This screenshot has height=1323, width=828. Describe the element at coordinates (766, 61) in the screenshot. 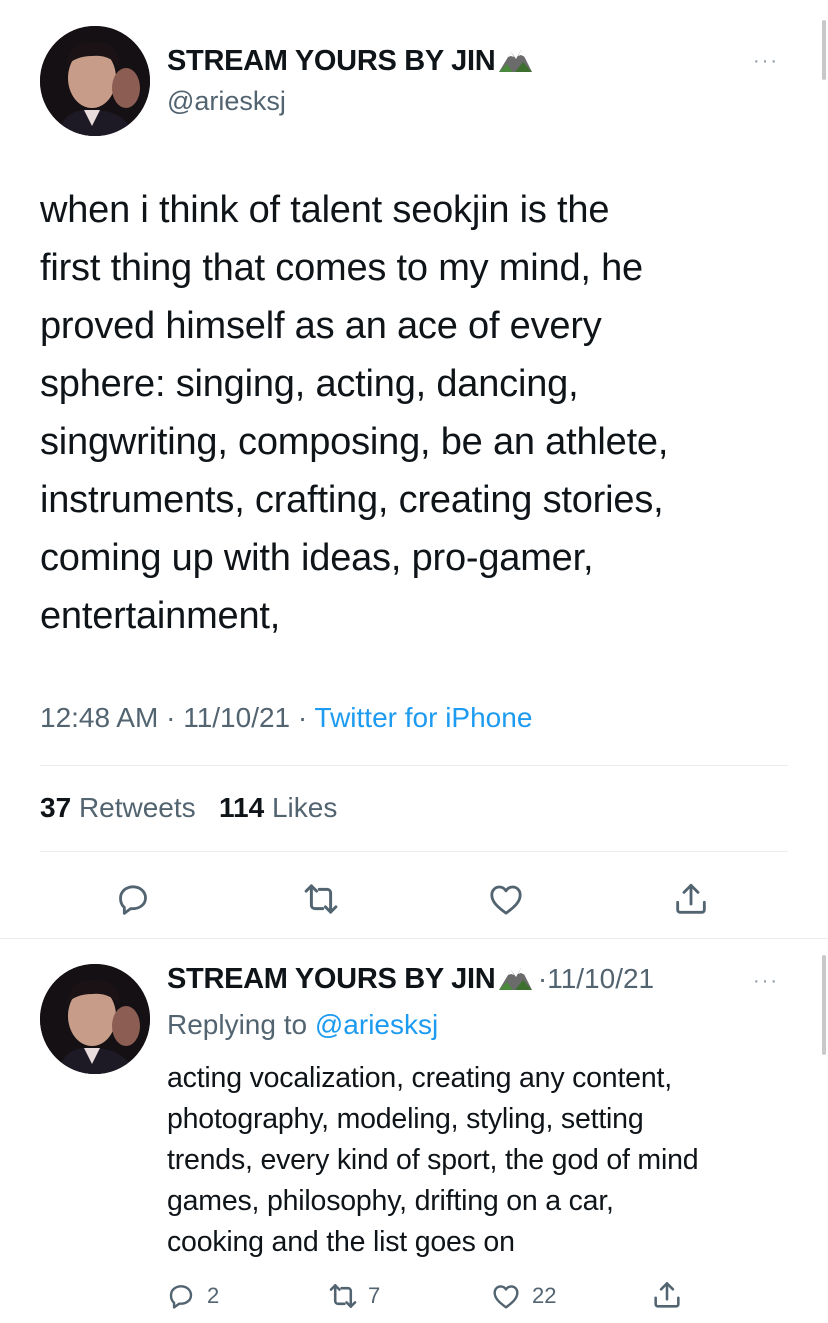

I see `more-icon: ···` at that location.